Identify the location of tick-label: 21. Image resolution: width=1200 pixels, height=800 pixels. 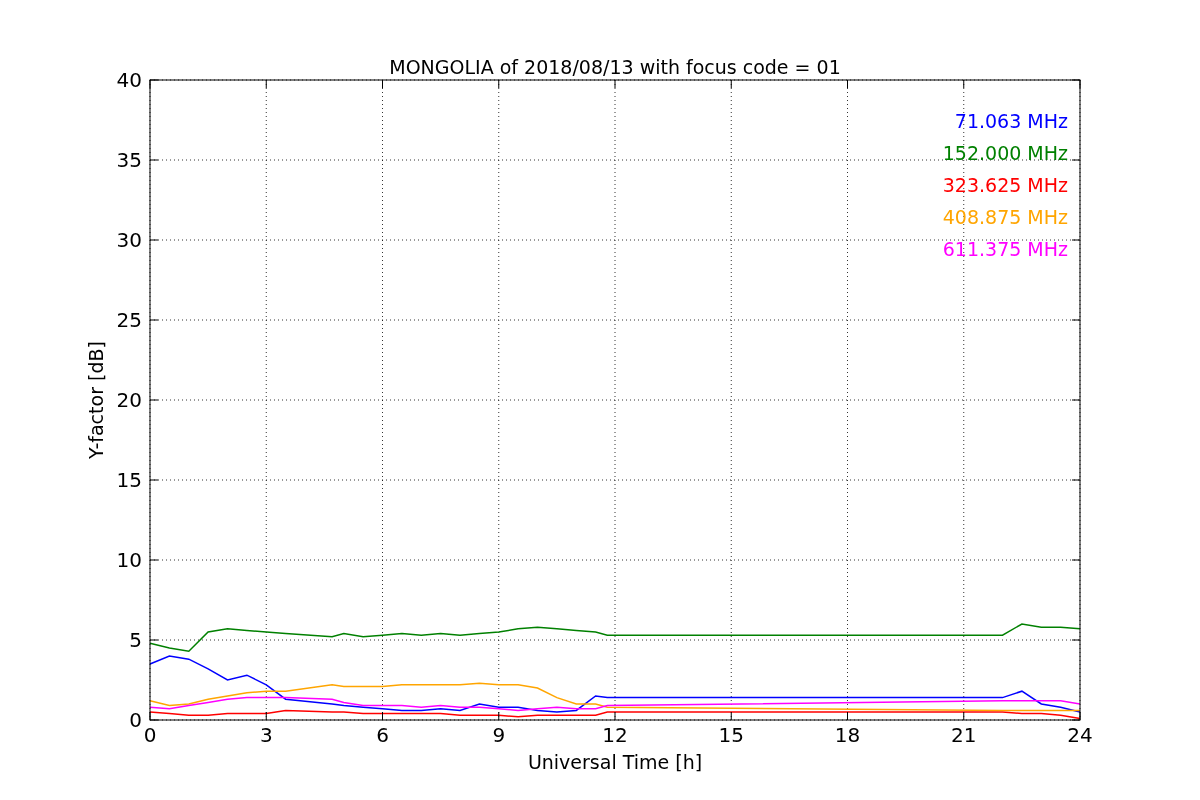
(964, 735).